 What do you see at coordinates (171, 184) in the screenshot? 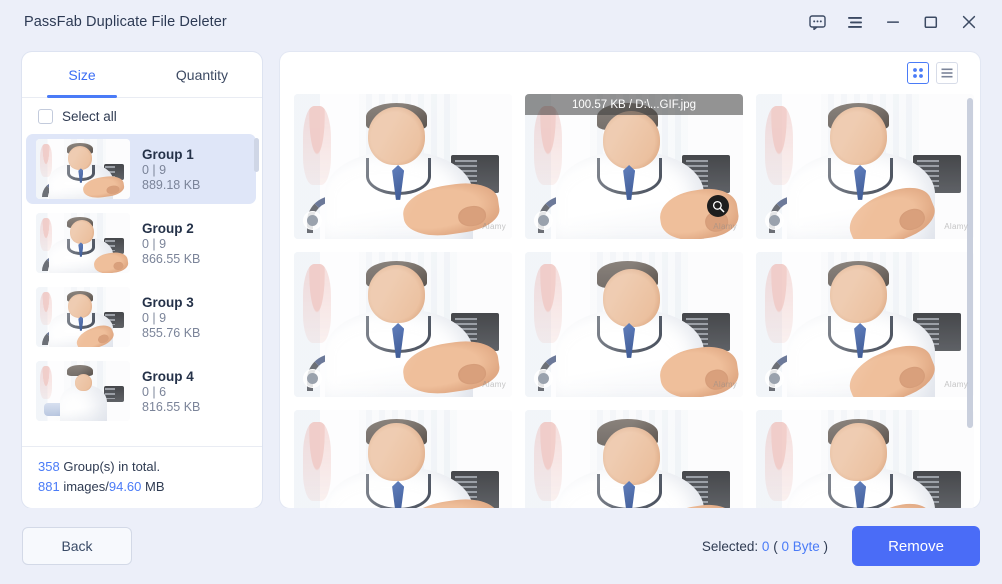
I see `group-size-1: 889.18 KB` at bounding box center [171, 184].